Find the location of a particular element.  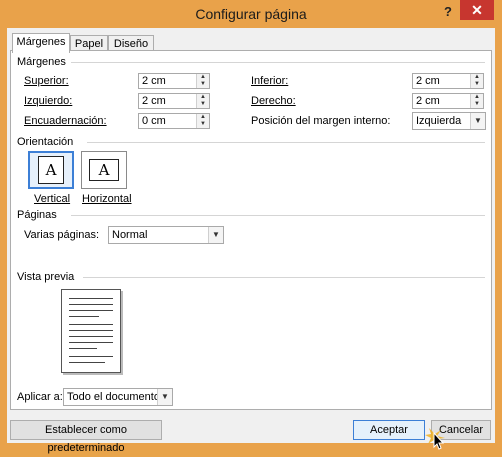

inferior-spinner: 2 cm ▲ ▼ is located at coordinates (448, 81).